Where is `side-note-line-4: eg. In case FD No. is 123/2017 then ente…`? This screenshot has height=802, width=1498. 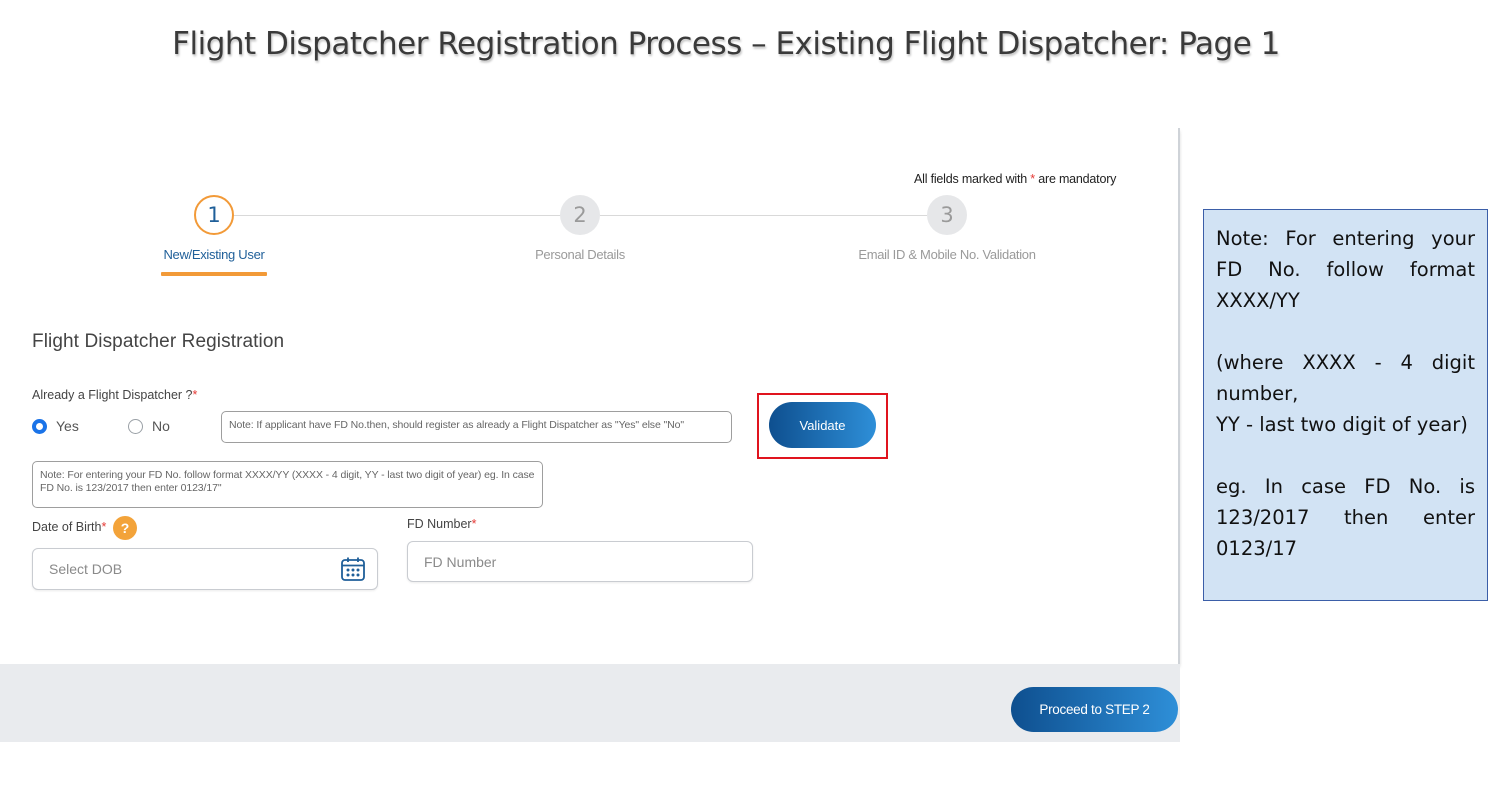 side-note-line-4: eg. In case FD No. is 123/2017 then ente… is located at coordinates (1345, 517).